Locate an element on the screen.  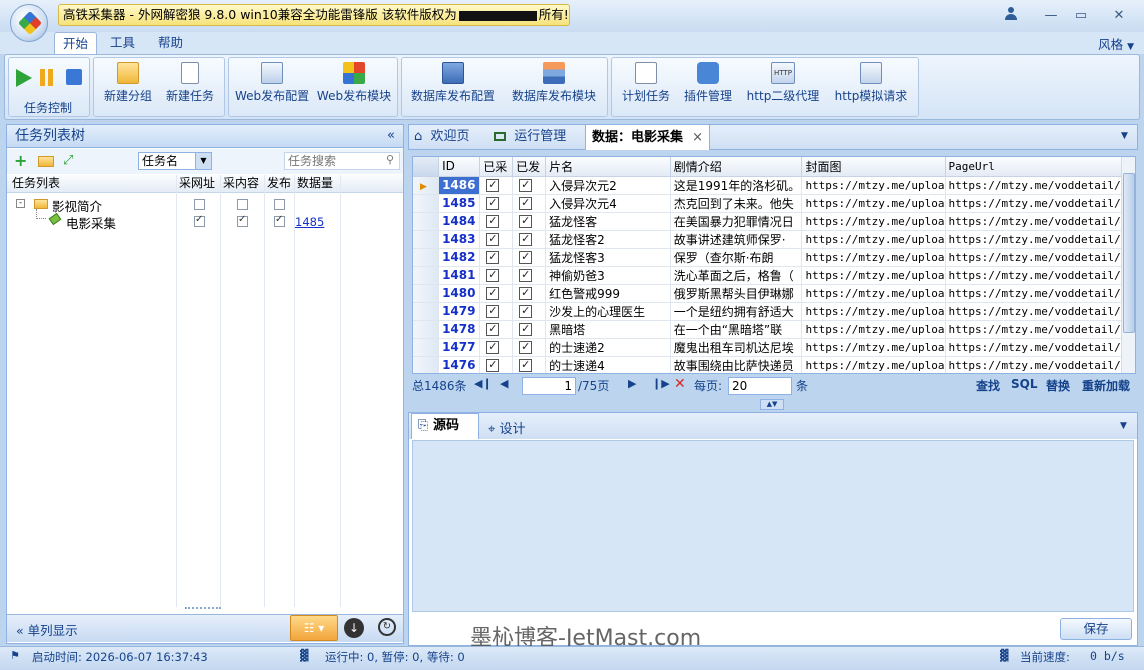
tab-dropdown-icon: ▼ is located at coordinates (1124, 136).